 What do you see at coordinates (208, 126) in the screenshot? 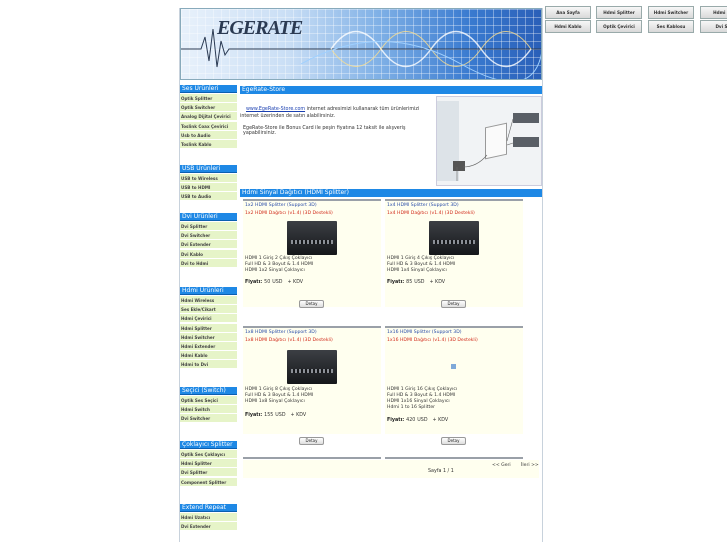
I see `sidebar-item: Toslink Coax Çevirici` at bounding box center [208, 126].